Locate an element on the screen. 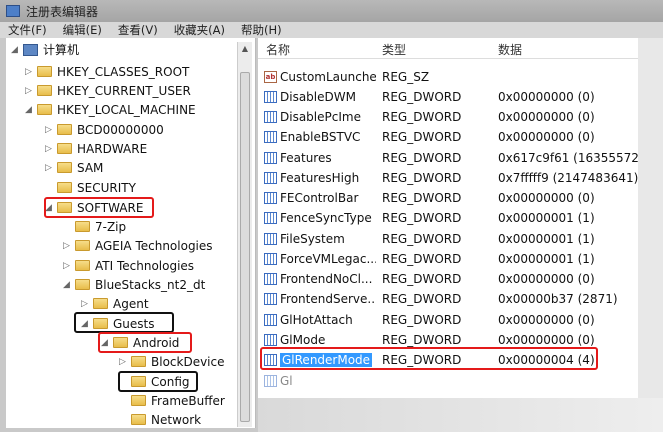 Image resolution: width=663 pixels, height=432 pixels. list-row: EnableBSTVC REG_DWORD 0x00000000 (0) is located at coordinates (448, 137).